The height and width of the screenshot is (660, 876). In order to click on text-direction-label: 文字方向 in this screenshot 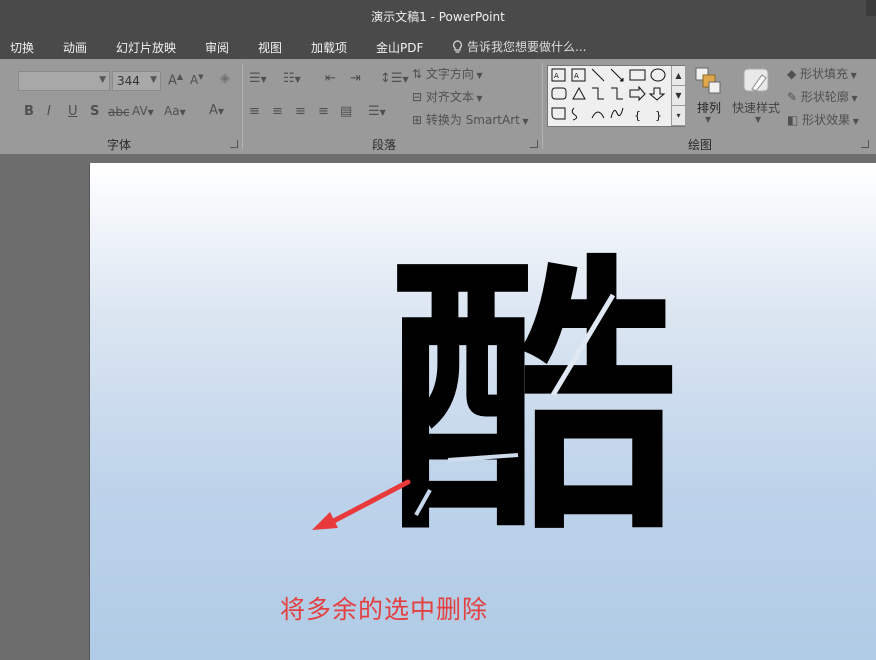, I will do `click(449, 74)`.